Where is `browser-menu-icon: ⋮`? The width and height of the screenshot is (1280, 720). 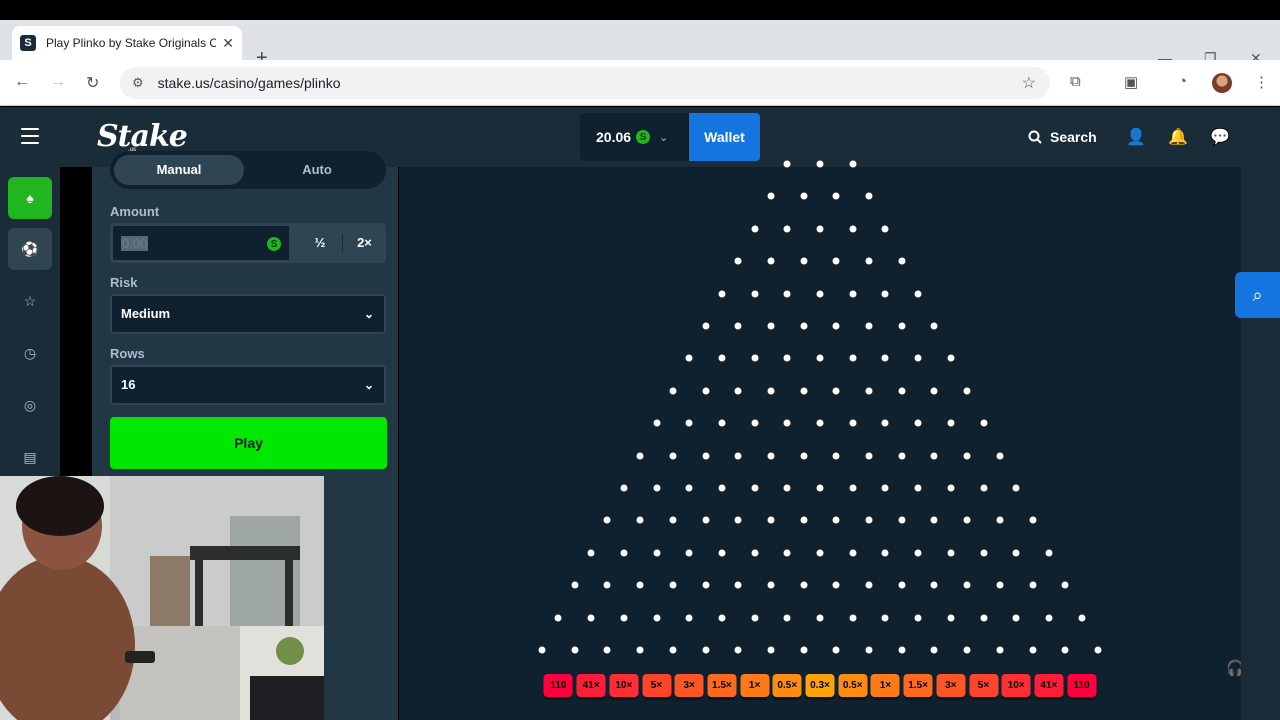 browser-menu-icon: ⋮ is located at coordinates (1261, 82).